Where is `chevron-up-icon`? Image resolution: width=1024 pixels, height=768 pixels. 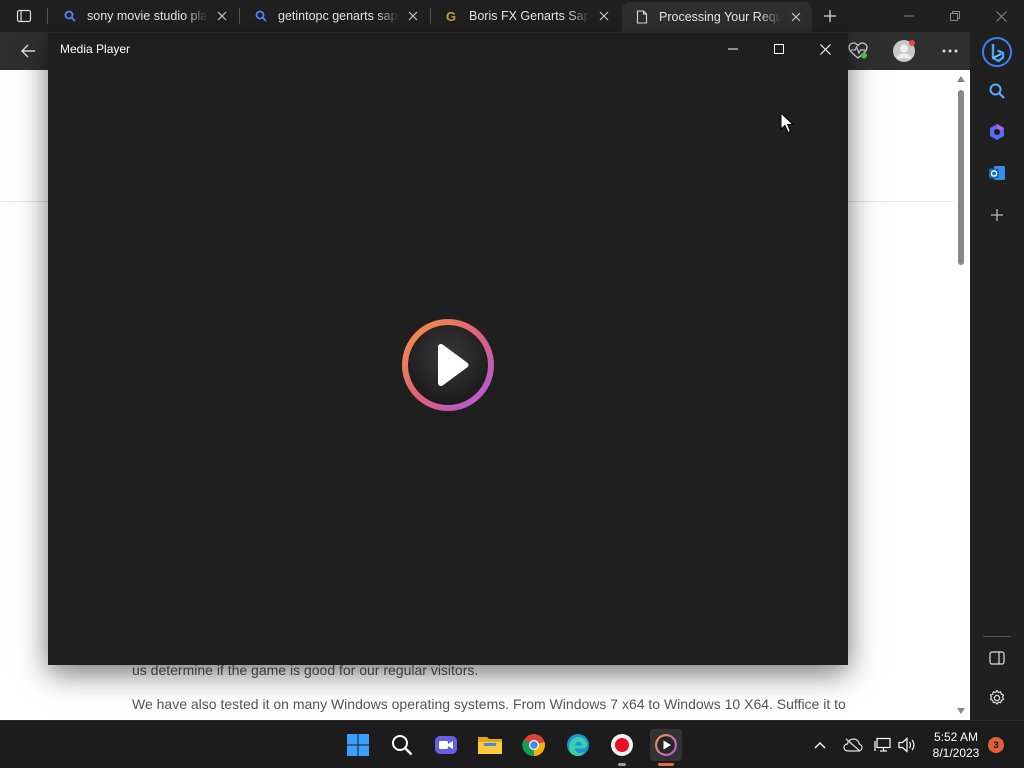
chevron-up-icon is located at coordinates (820, 745).